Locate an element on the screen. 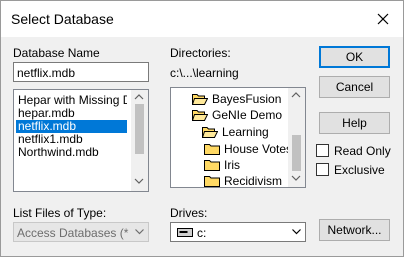 Image resolution: width=404 pixels, height=257 pixels. directories-label: Directories: is located at coordinates (200, 53).